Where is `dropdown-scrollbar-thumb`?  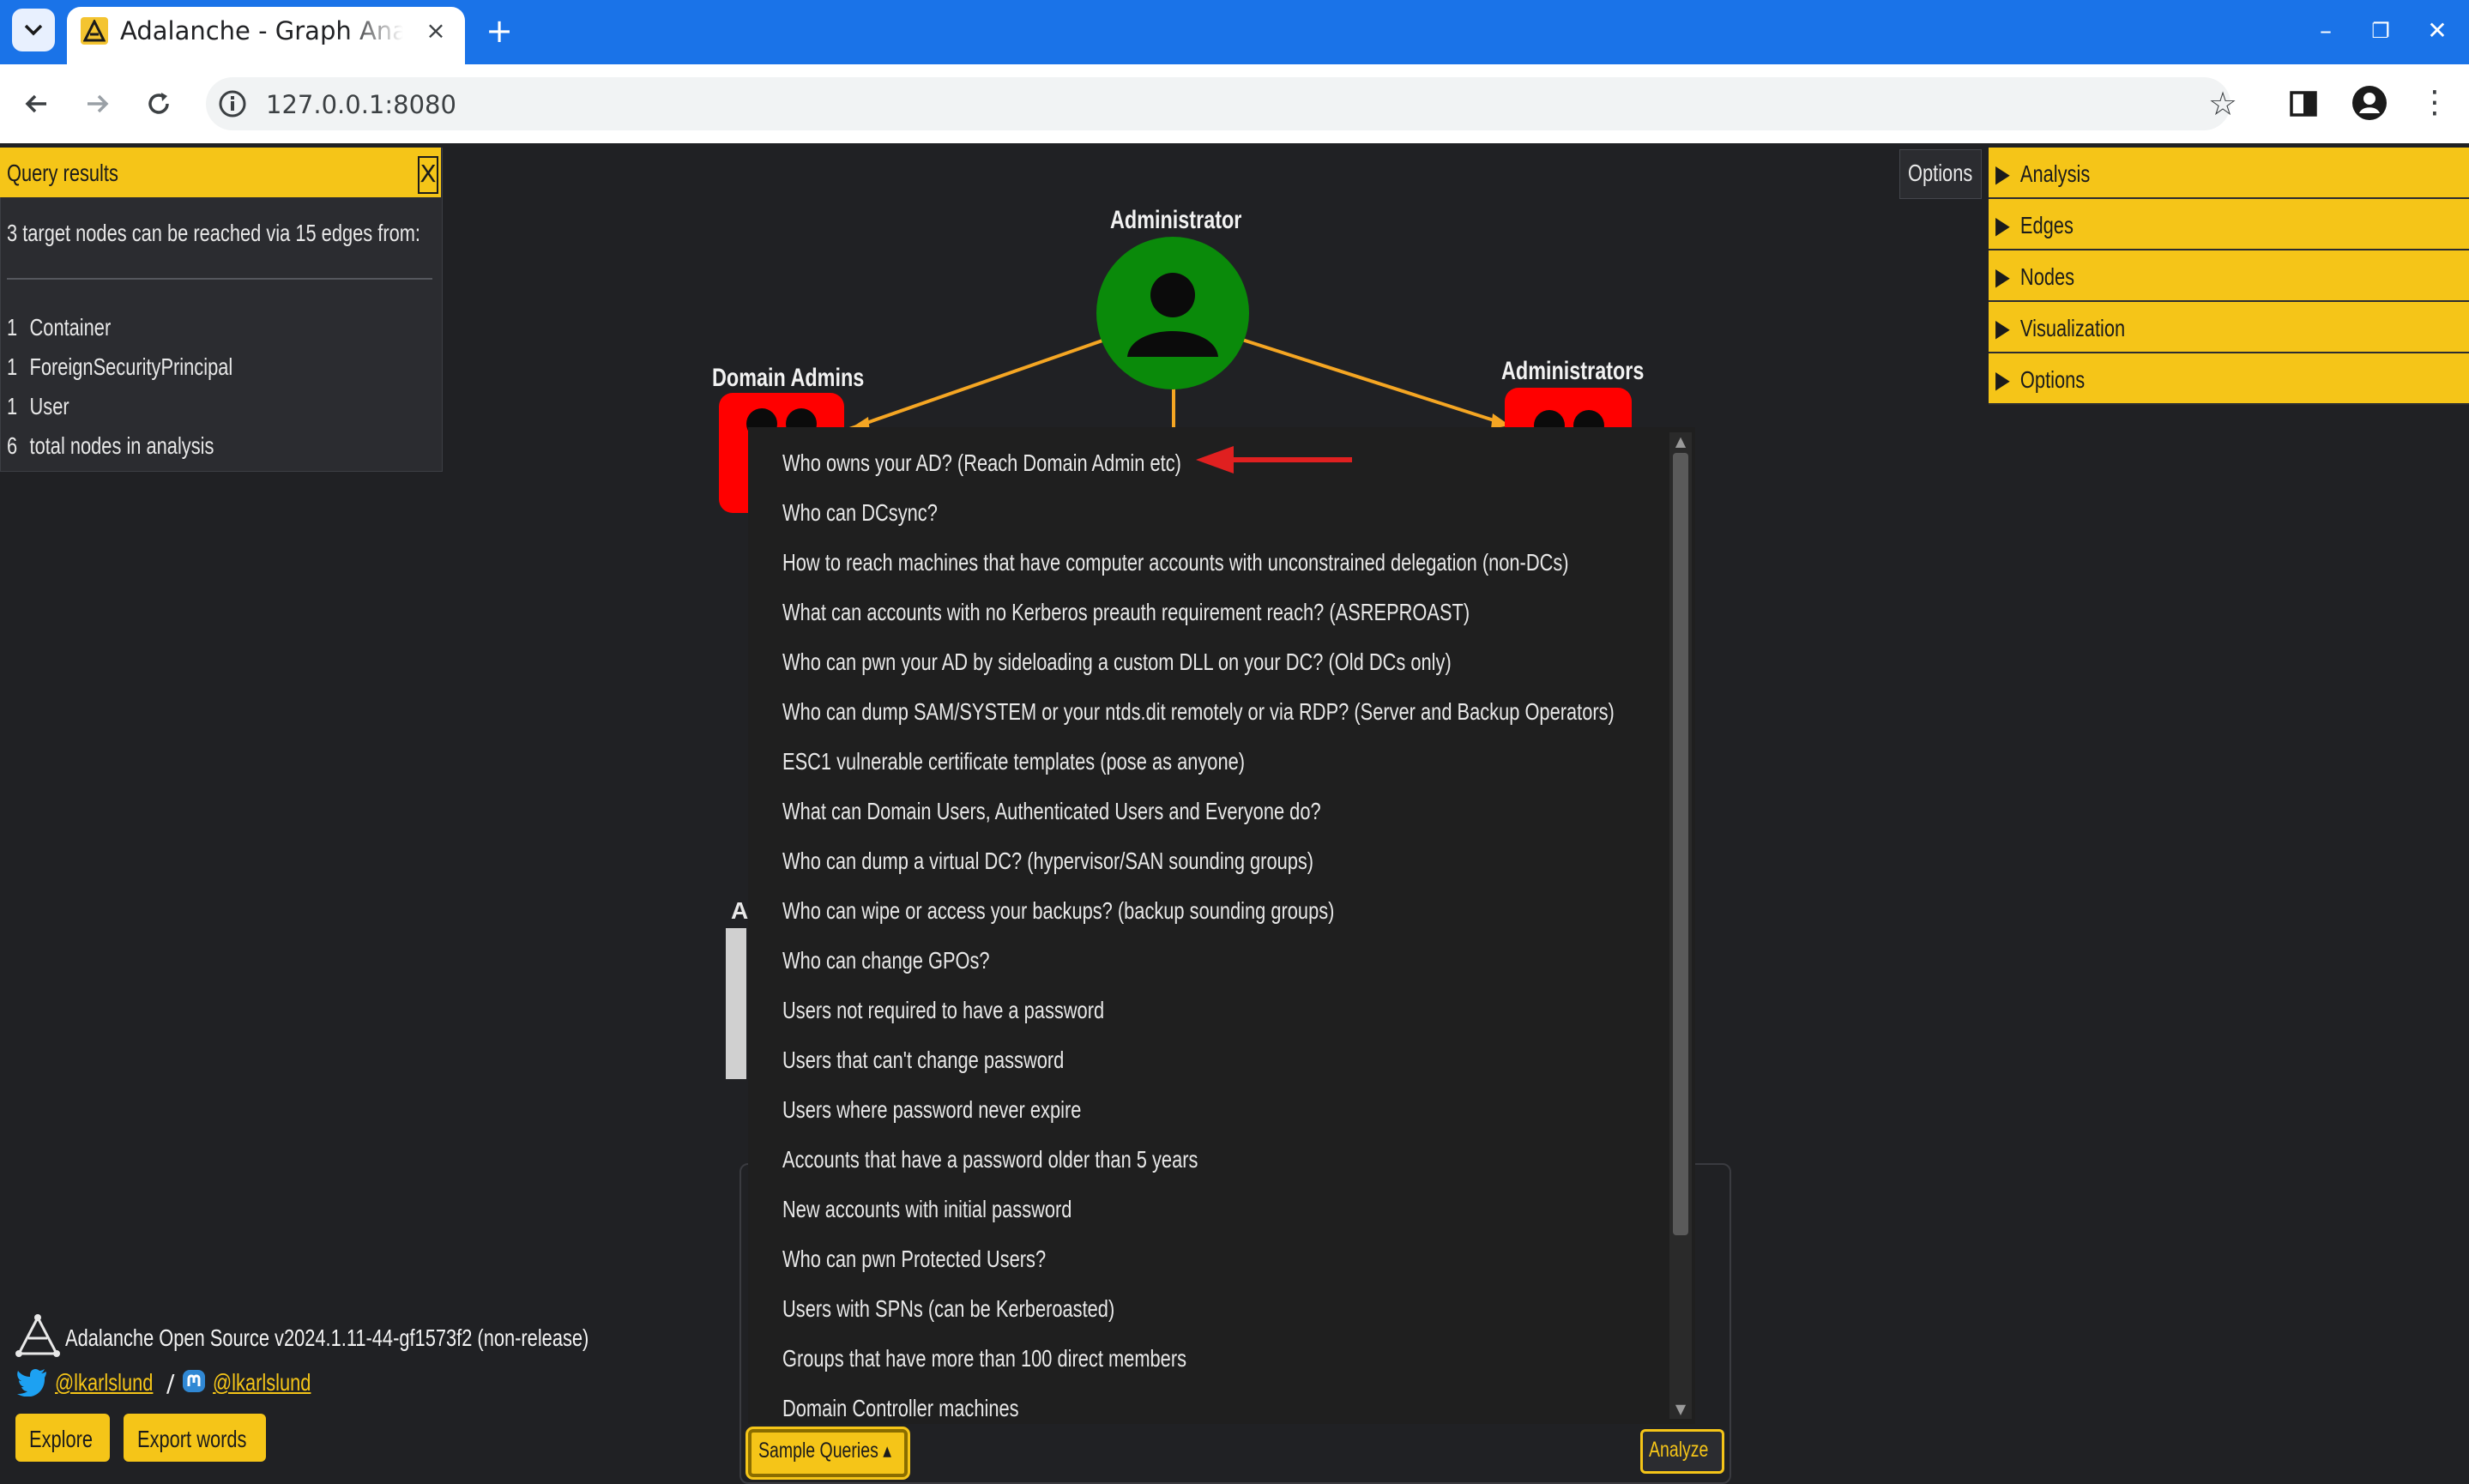 dropdown-scrollbar-thumb is located at coordinates (1680, 844).